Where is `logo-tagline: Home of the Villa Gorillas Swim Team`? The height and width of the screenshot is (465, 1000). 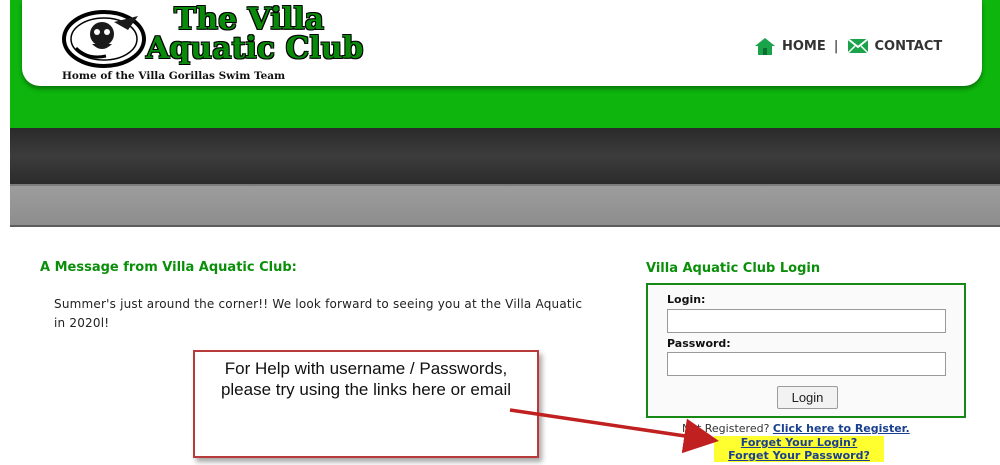
logo-tagline: Home of the Villa Gorillas Swim Team is located at coordinates (174, 76).